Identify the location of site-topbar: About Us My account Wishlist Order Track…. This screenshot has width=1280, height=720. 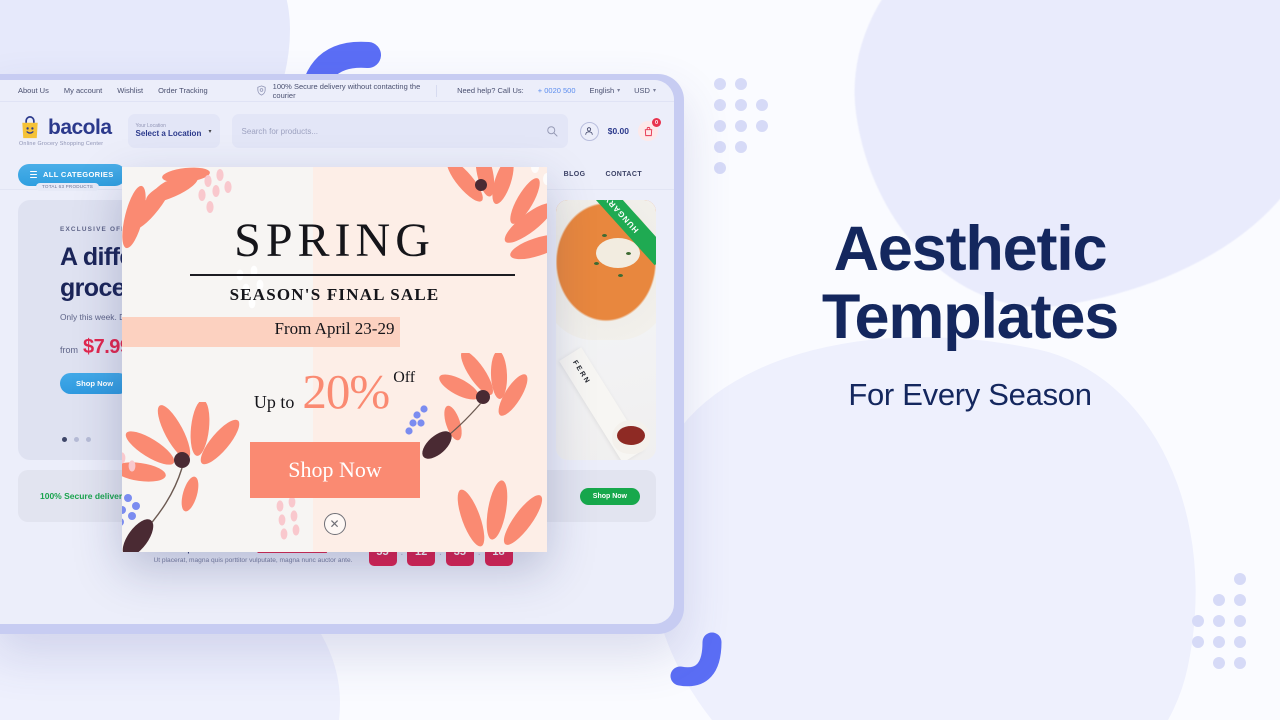
(337, 91).